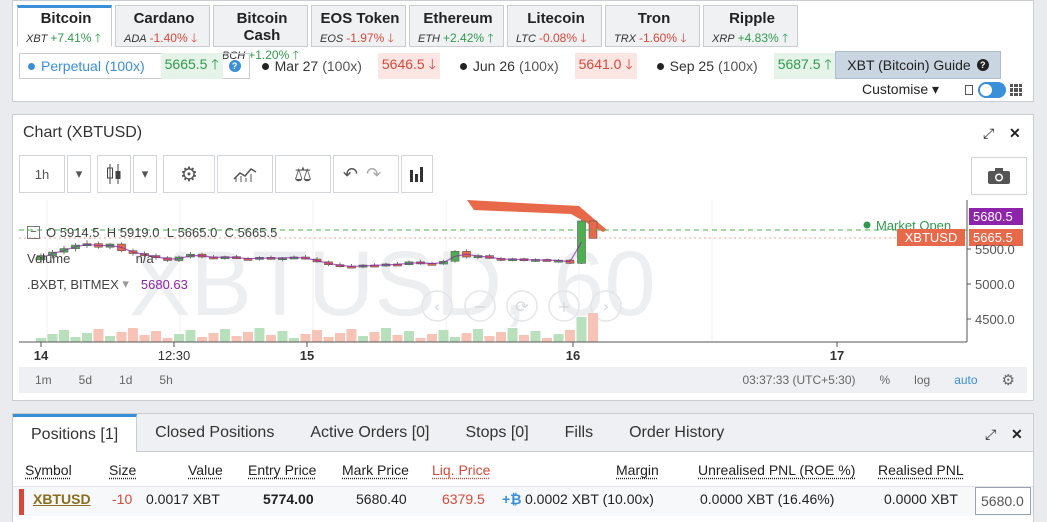 This screenshot has height=522, width=1047. What do you see at coordinates (79, 174) in the screenshot?
I see `interval-dropdown: ▾` at bounding box center [79, 174].